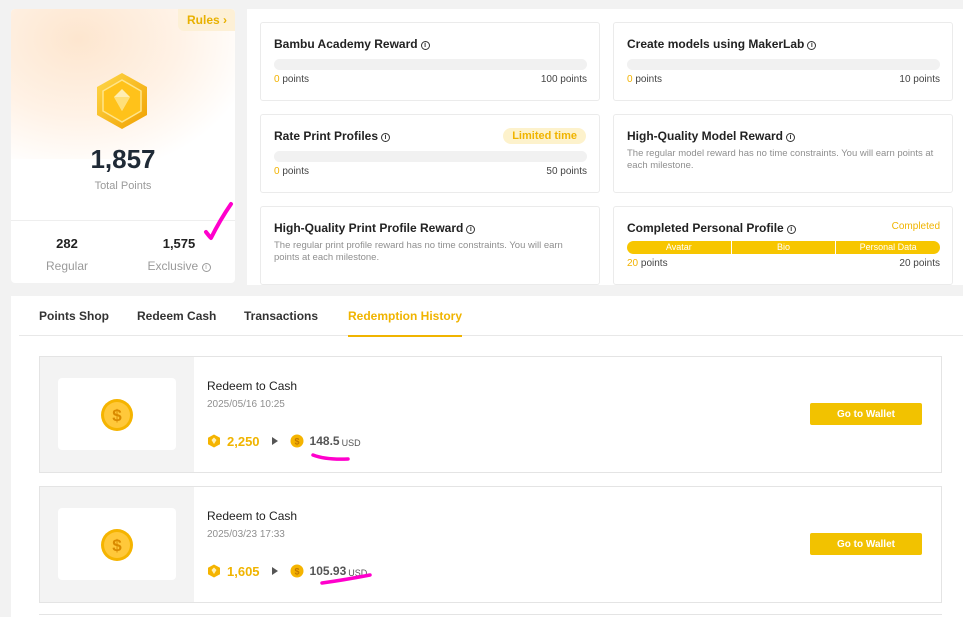 Image resolution: width=963 pixels, height=617 pixels. Describe the element at coordinates (324, 441) in the screenshot. I see `record-amount: 148.5` at that location.